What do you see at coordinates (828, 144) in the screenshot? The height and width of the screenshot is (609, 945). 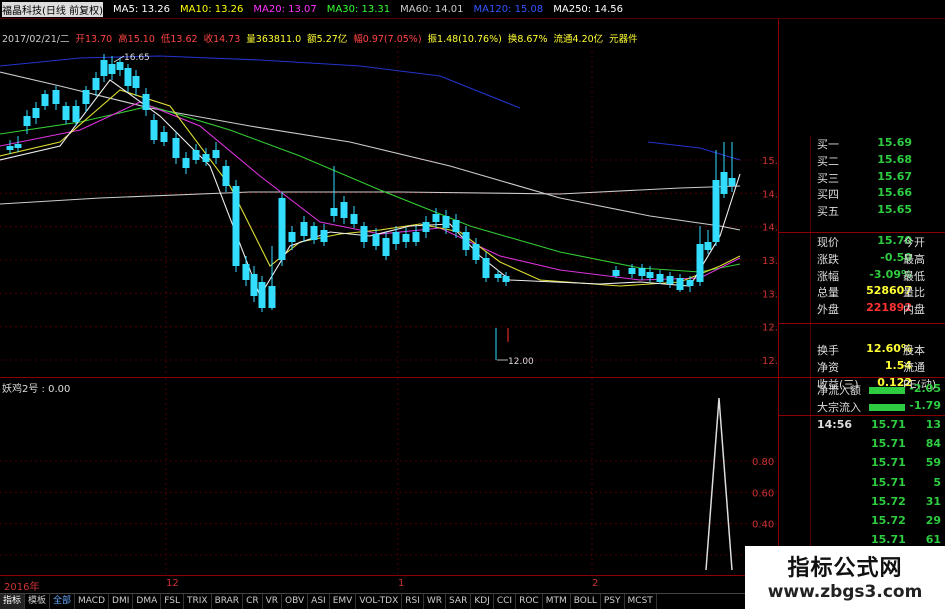 I see `bid-label: 买一` at bounding box center [828, 144].